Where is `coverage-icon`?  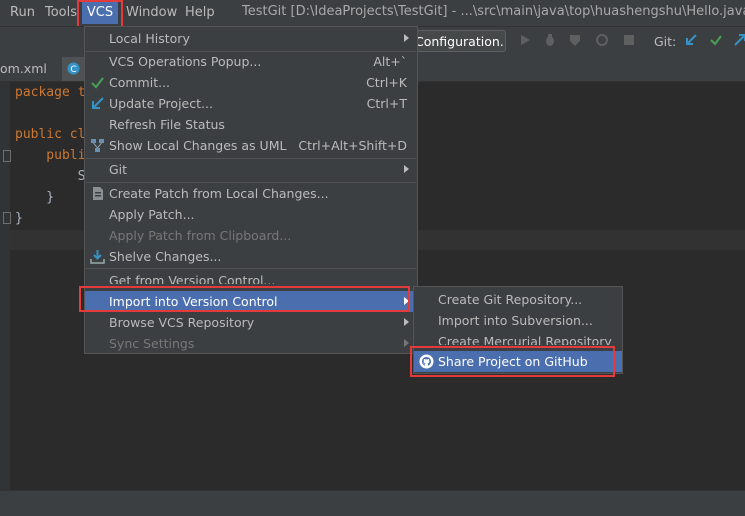
coverage-icon is located at coordinates (575, 40).